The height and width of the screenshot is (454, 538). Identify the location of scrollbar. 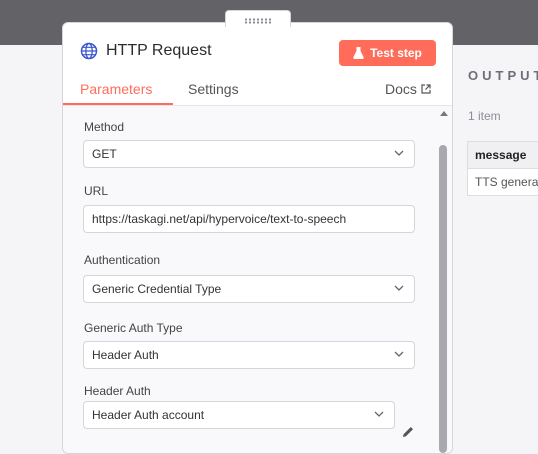
(443, 279).